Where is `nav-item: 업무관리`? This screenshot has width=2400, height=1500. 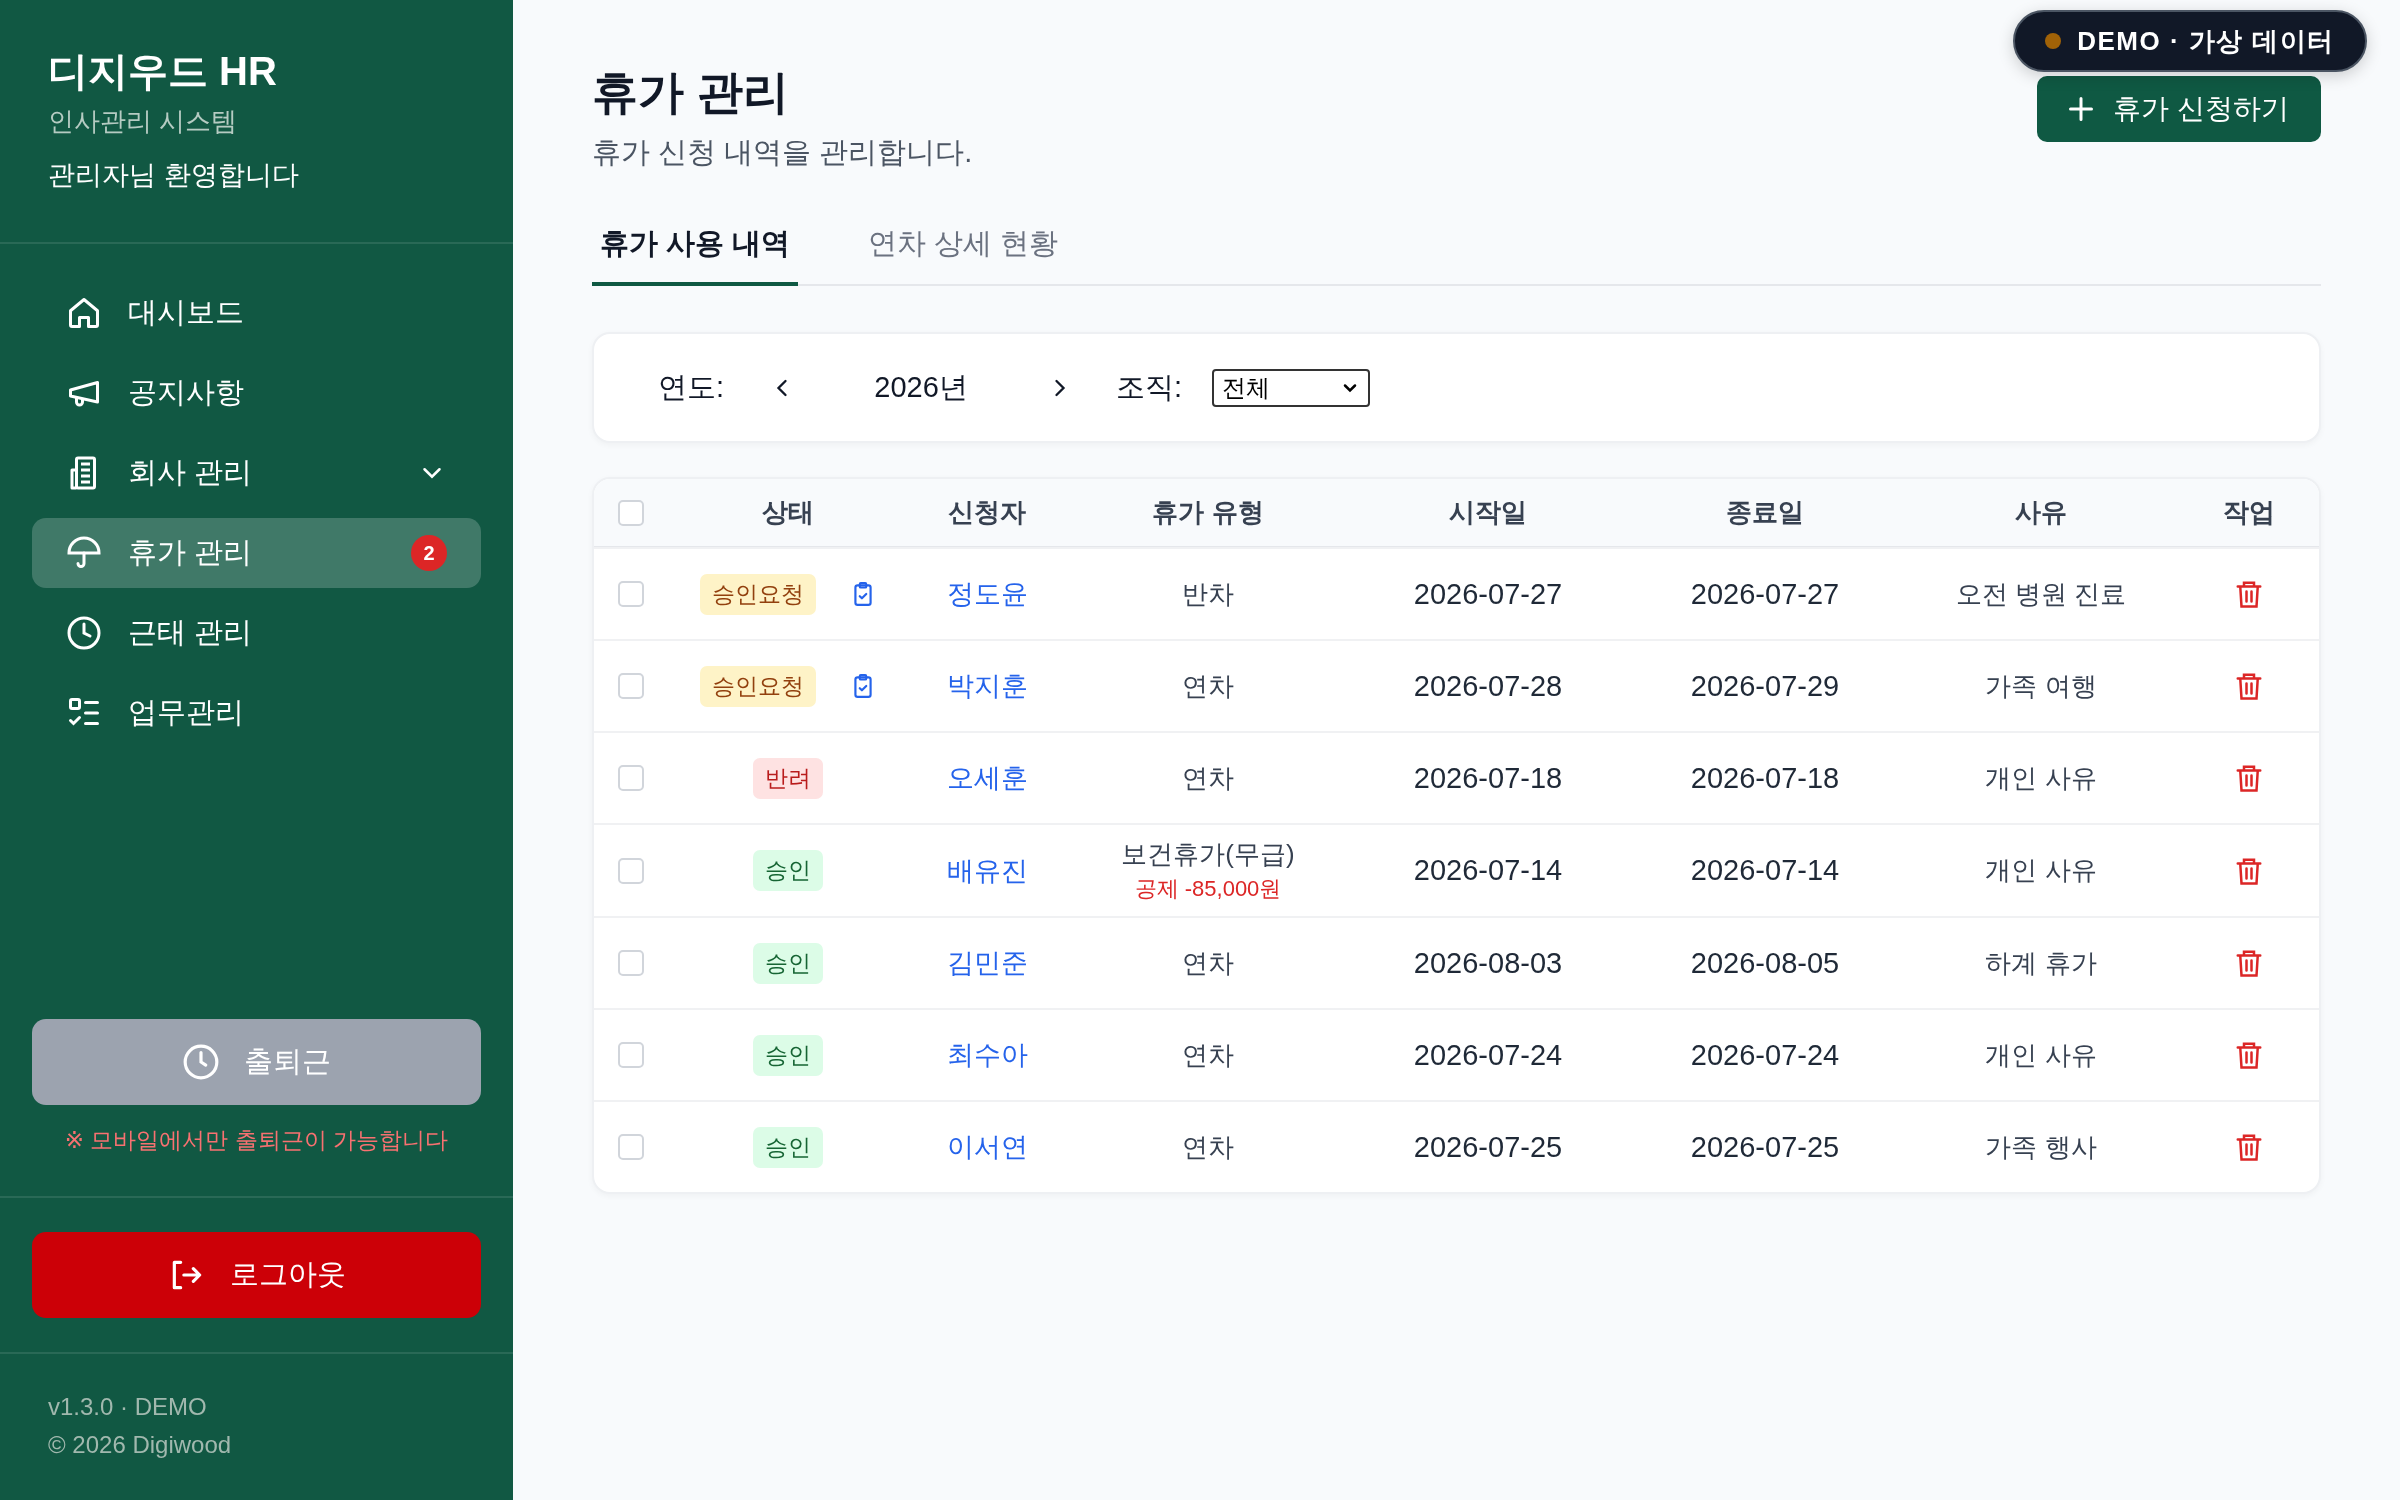 nav-item: 업무관리 is located at coordinates (256, 713).